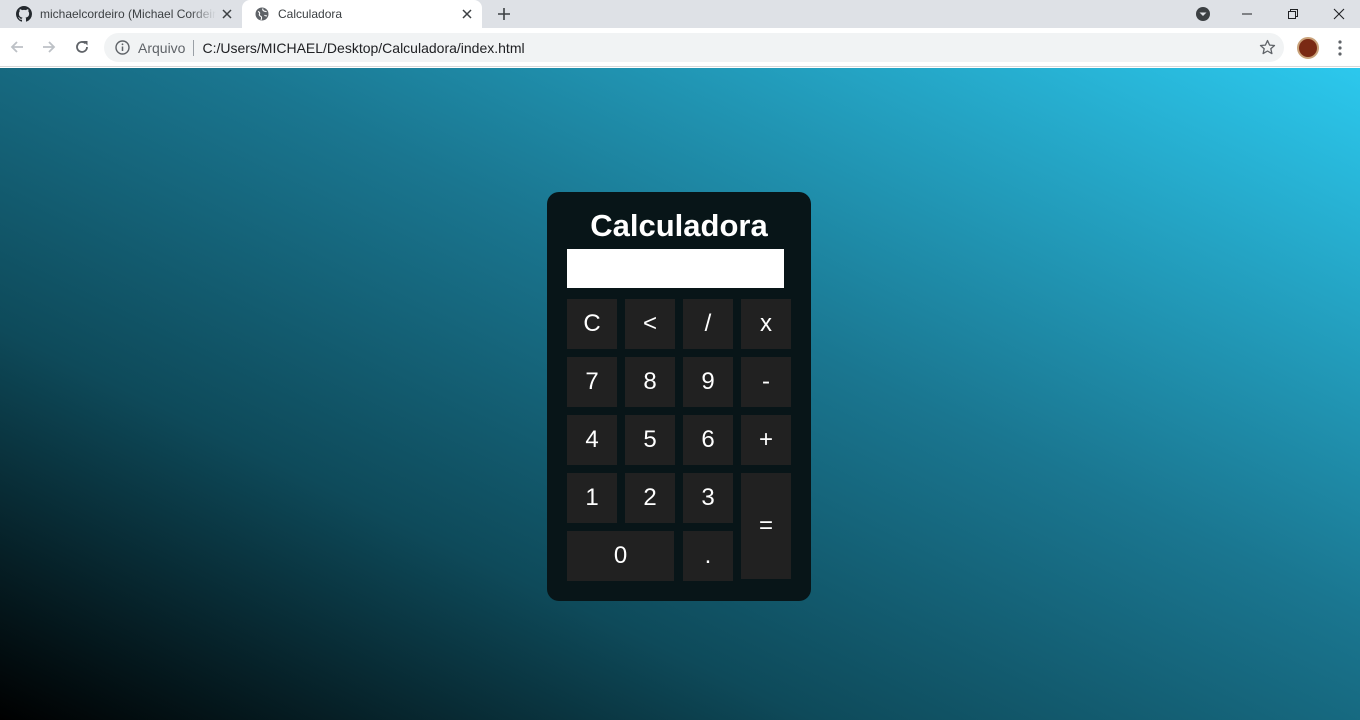 This screenshot has width=1360, height=720. I want to click on reload-icon, so click(82, 47).